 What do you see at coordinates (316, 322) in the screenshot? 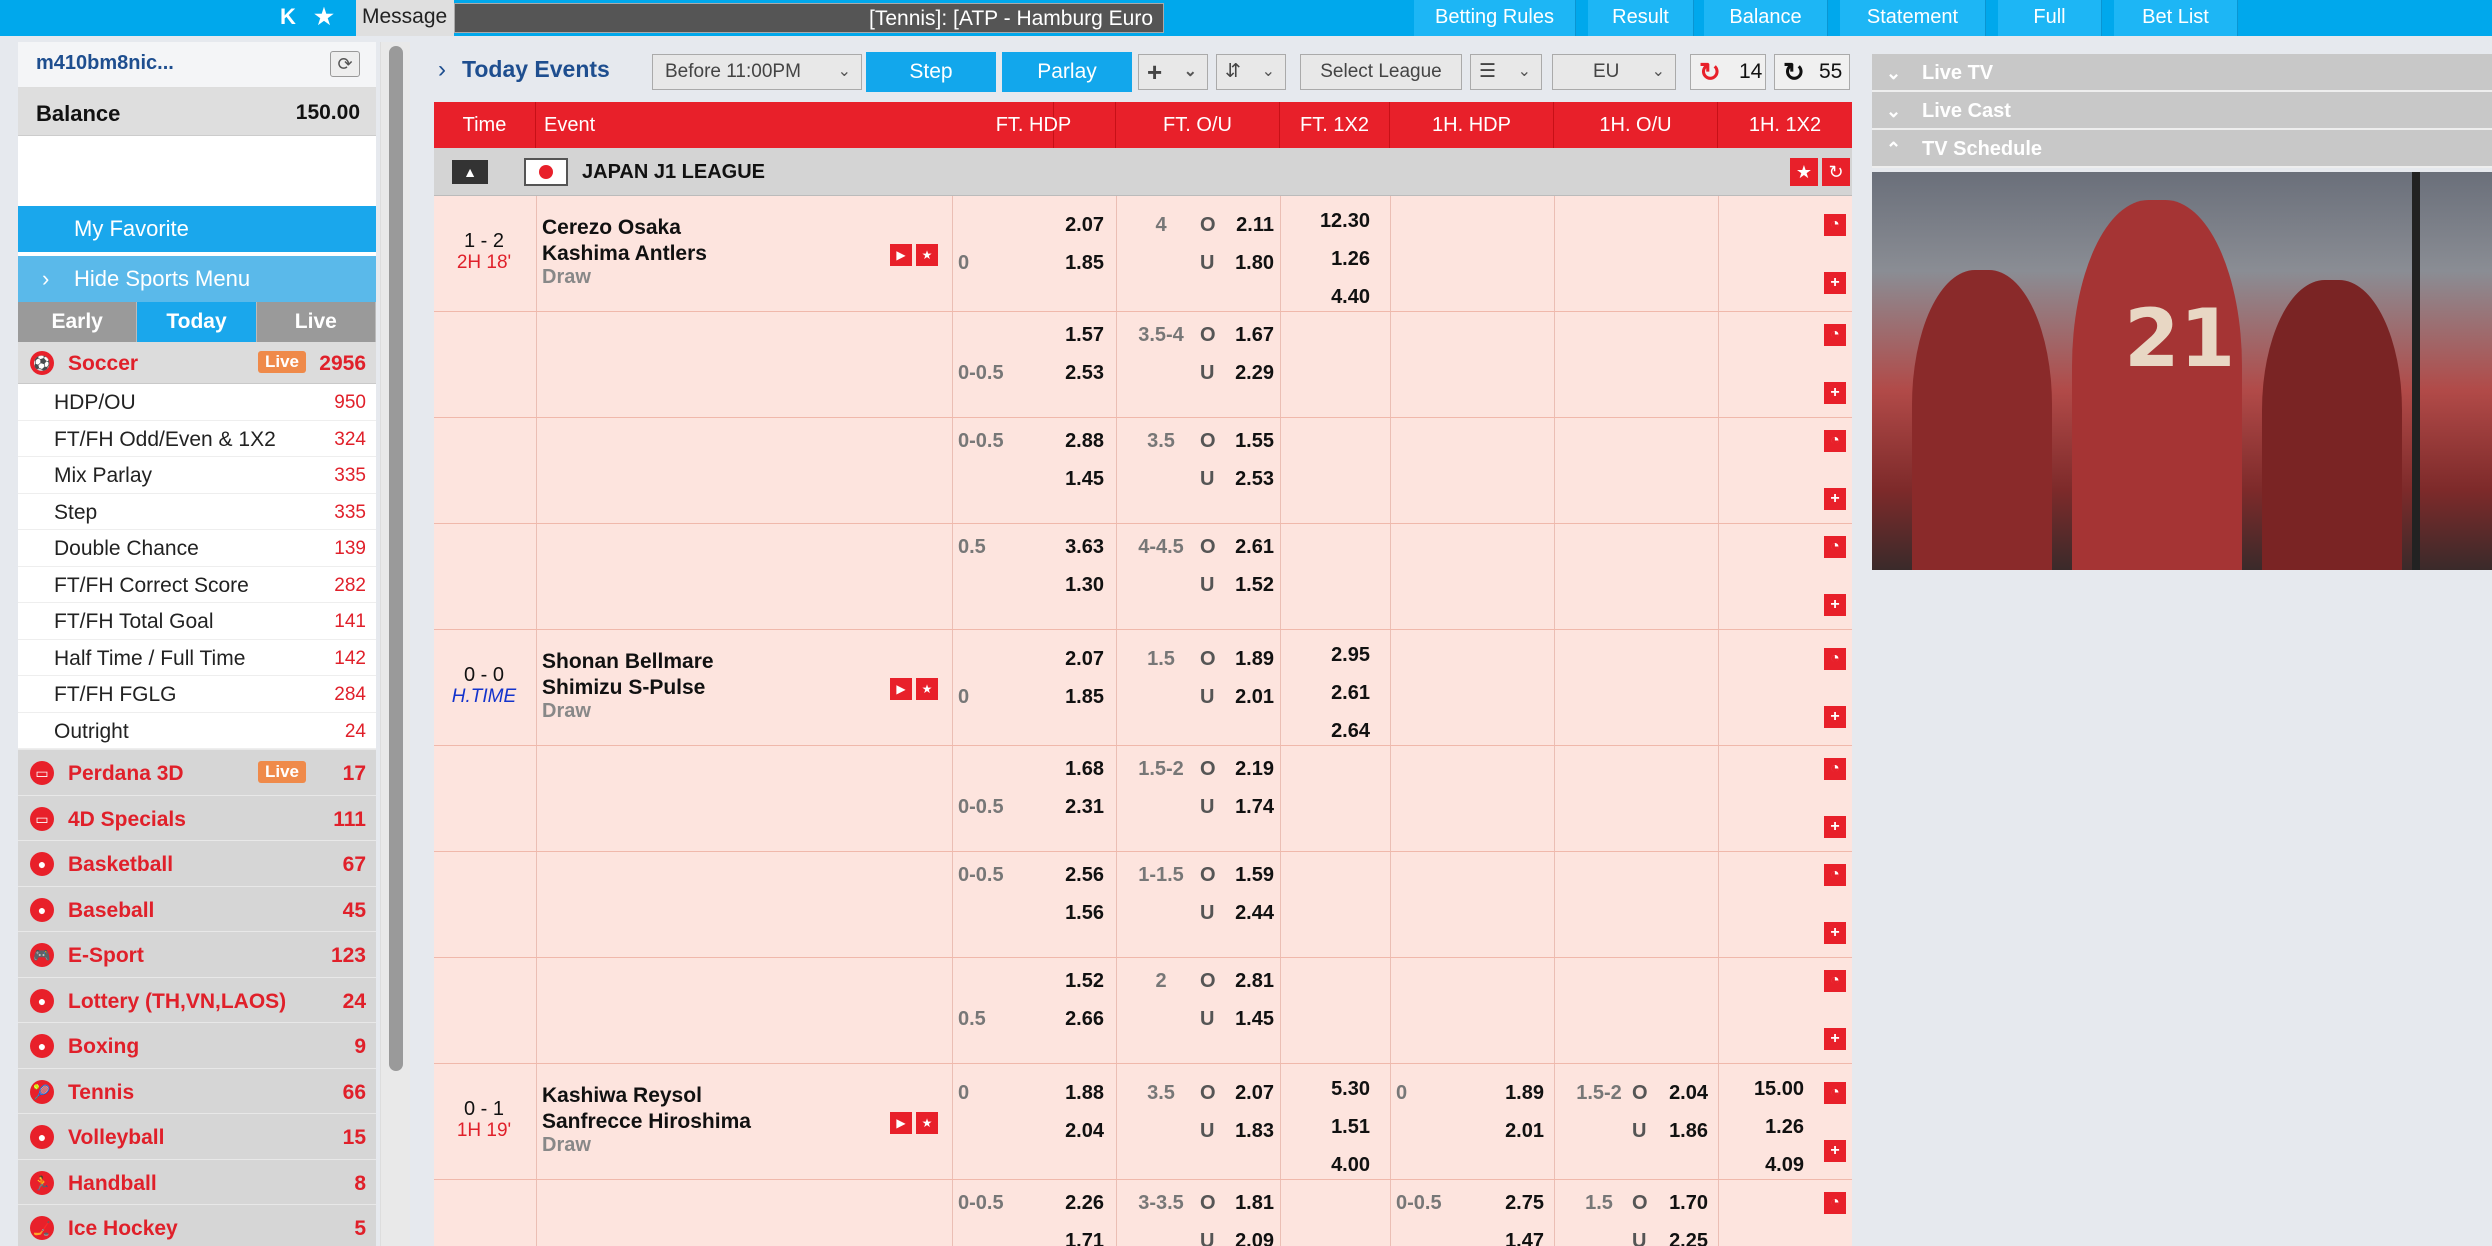
I see `tab-live: Live` at bounding box center [316, 322].